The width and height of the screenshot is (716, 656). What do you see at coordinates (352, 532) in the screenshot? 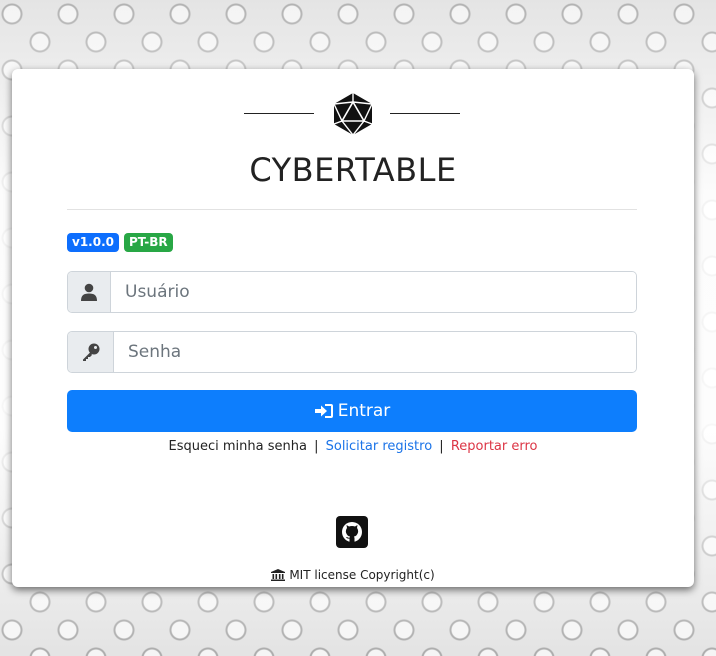
I see `github-icon` at bounding box center [352, 532].